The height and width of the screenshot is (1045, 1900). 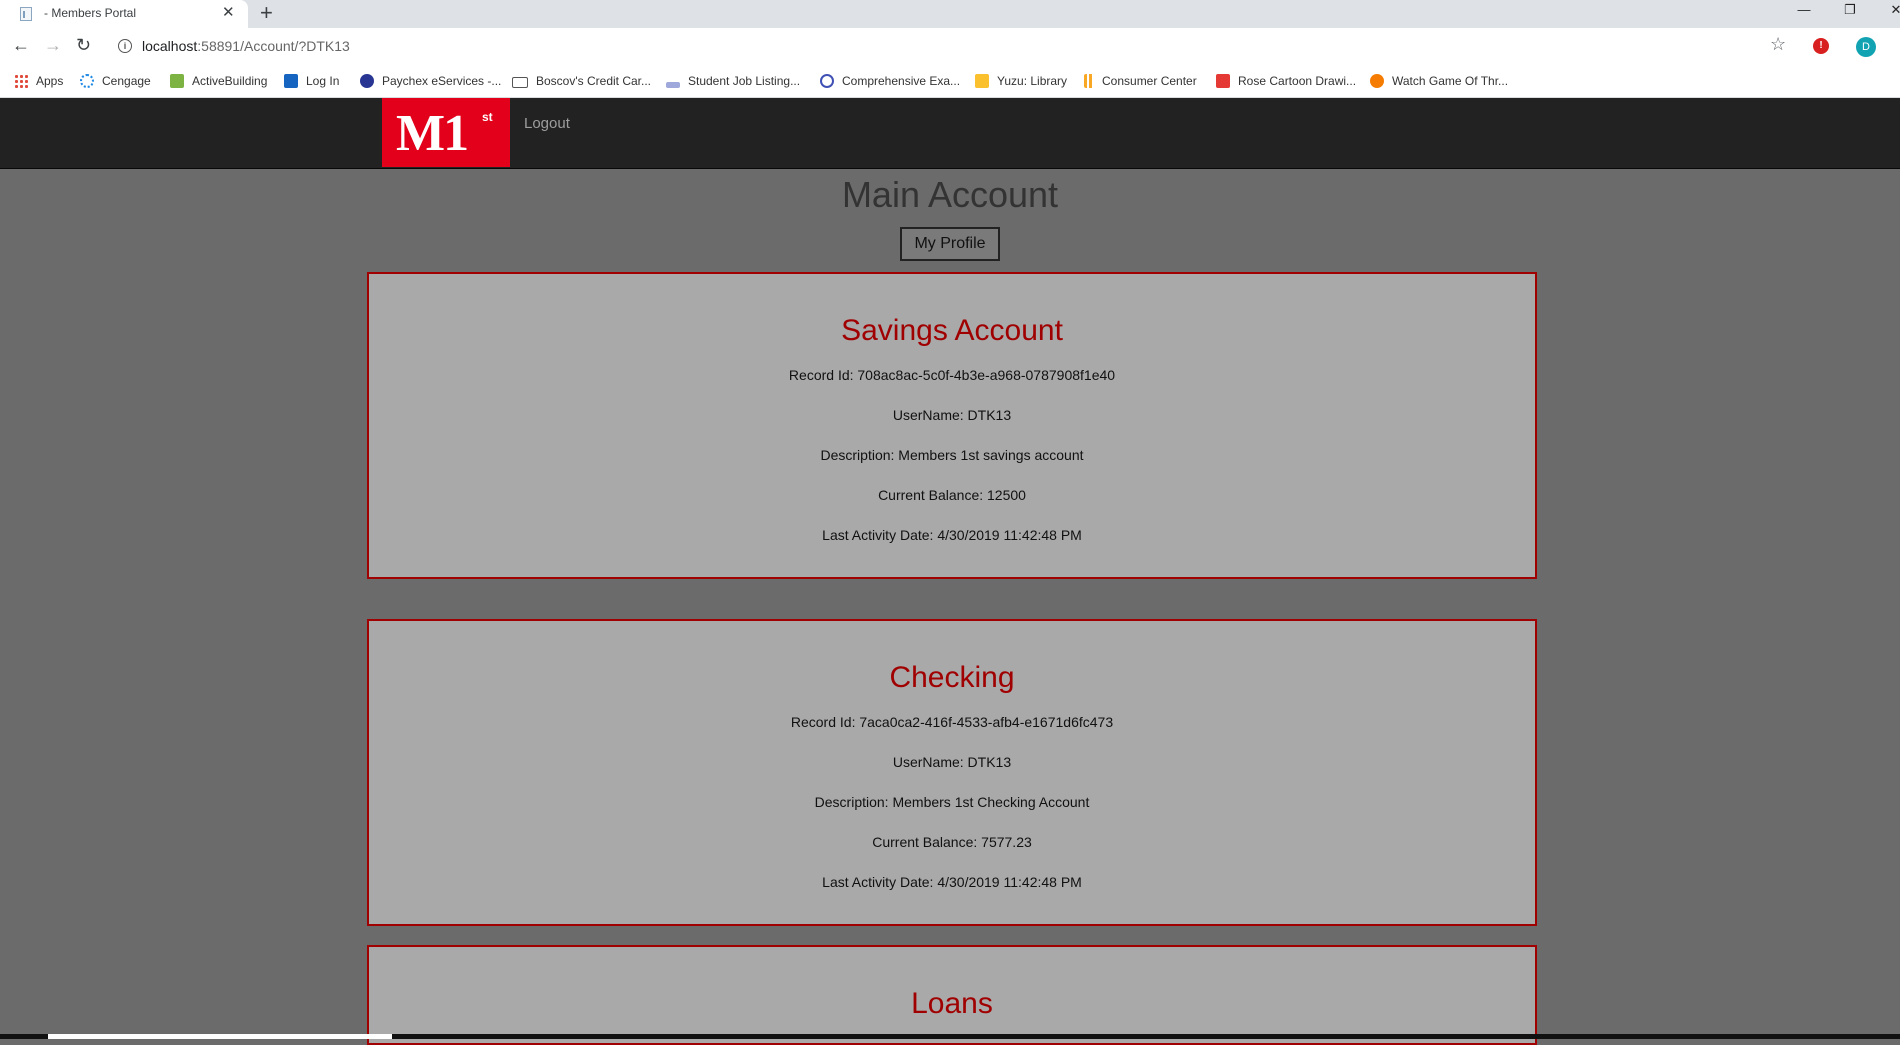 What do you see at coordinates (950, 133) in the screenshot?
I see `site-navbar: M1 st Logout` at bounding box center [950, 133].